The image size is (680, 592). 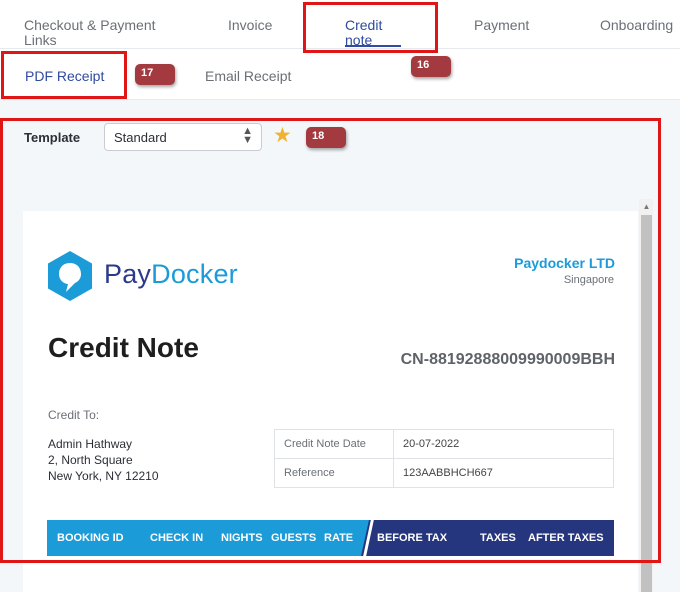 I want to click on annotation-badge-18: 18, so click(x=326, y=137).